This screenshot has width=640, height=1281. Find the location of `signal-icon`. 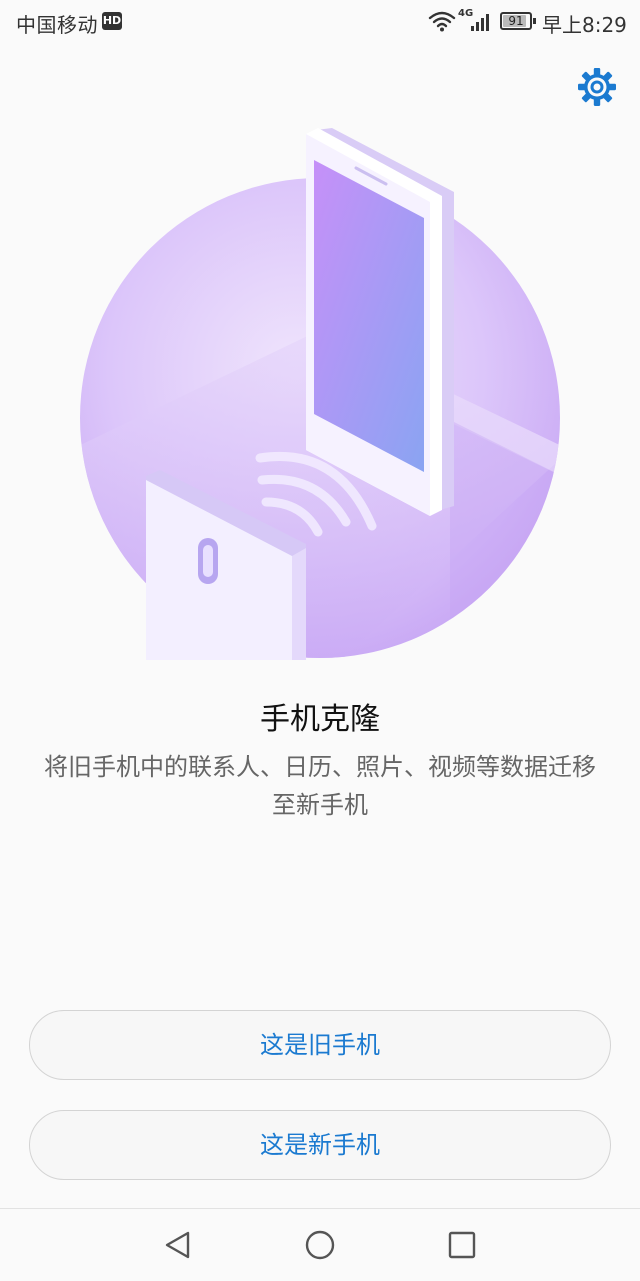

signal-icon is located at coordinates (480, 22).